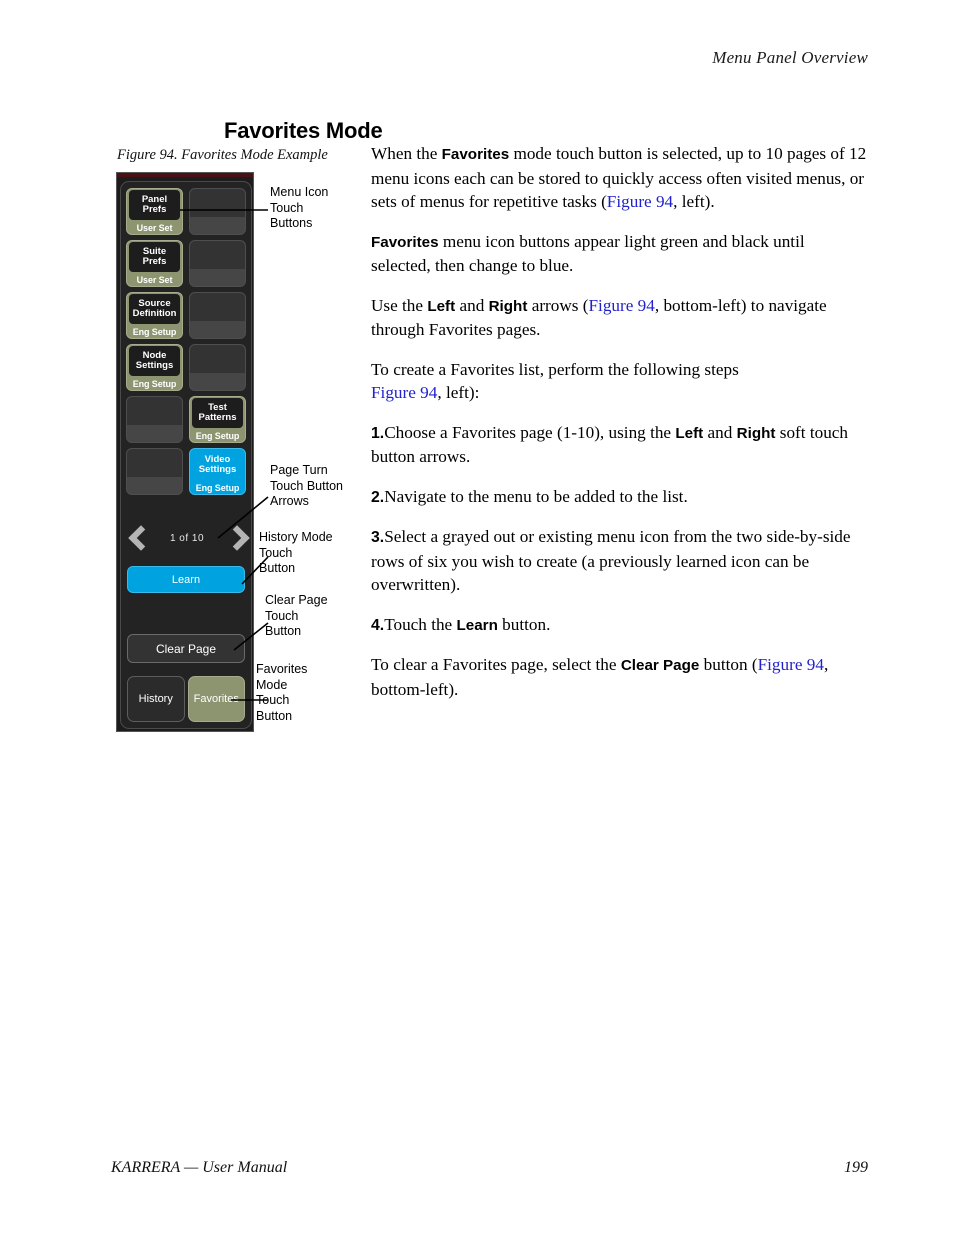  What do you see at coordinates (296, 615) in the screenshot?
I see `callout-clear-page-button: Clear Page Touch Button` at bounding box center [296, 615].